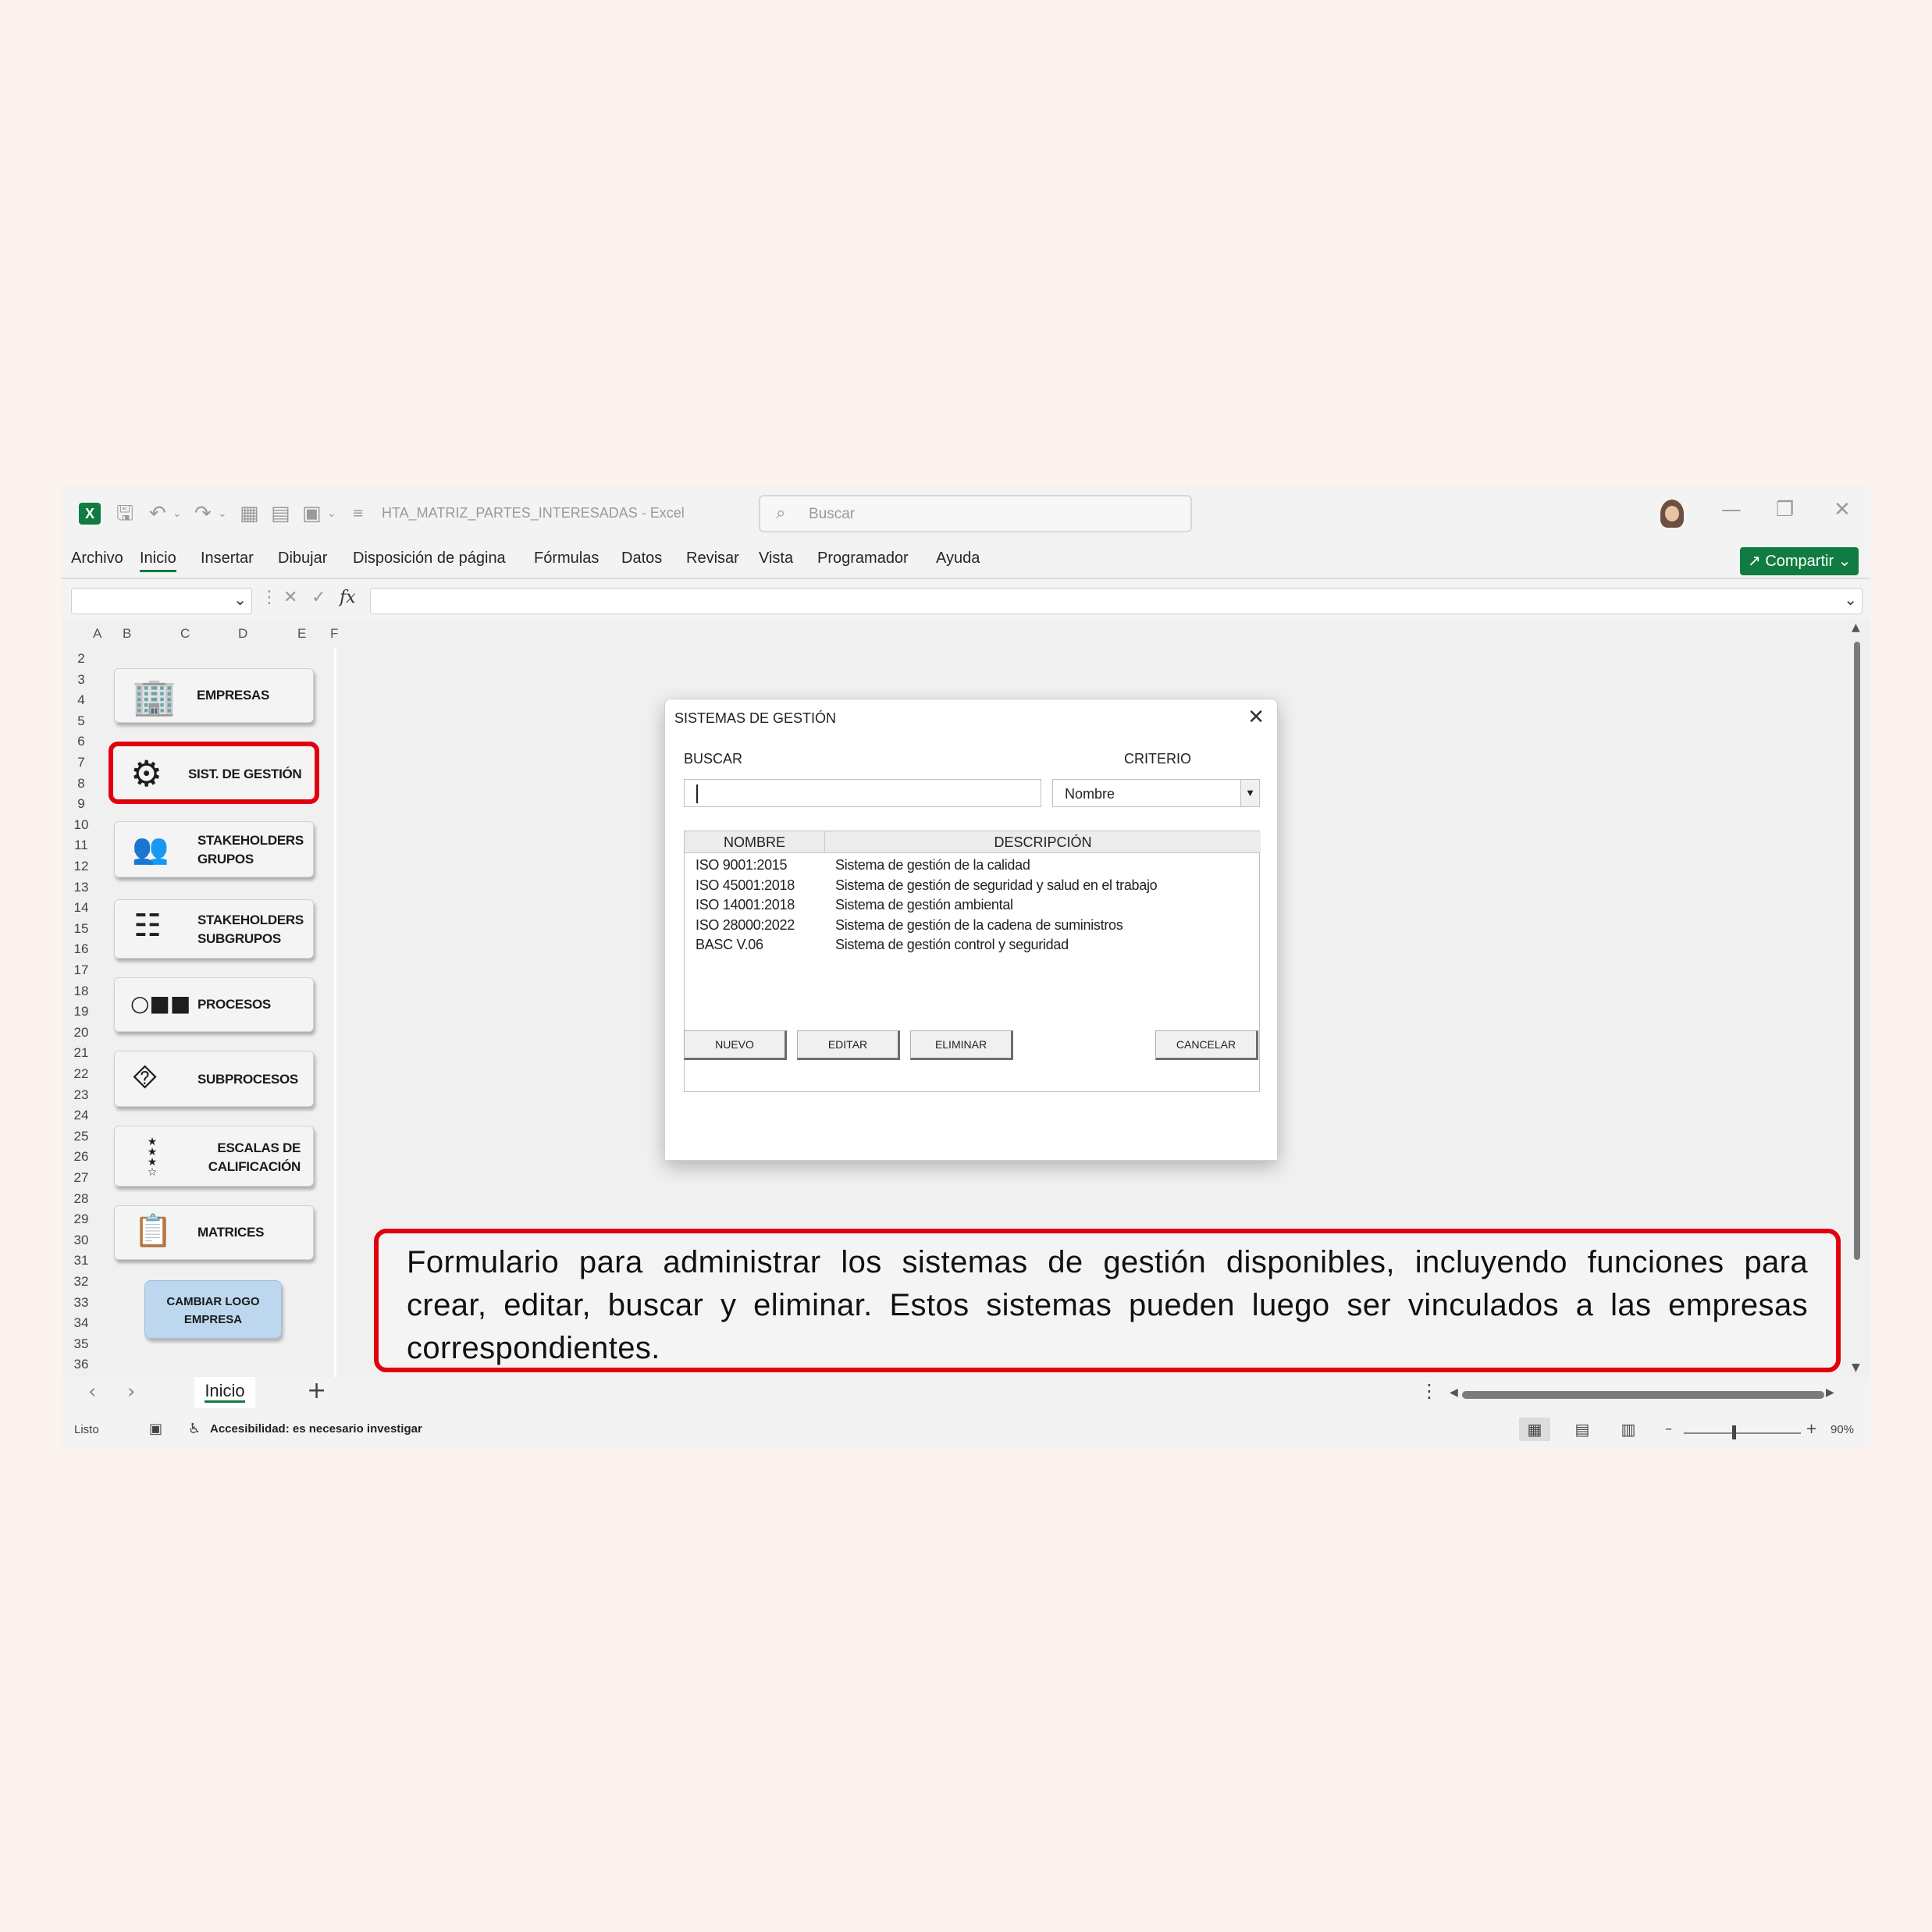 Image resolution: width=1932 pixels, height=1932 pixels. I want to click on prev-sheet-icon: ‹, so click(92, 1392).